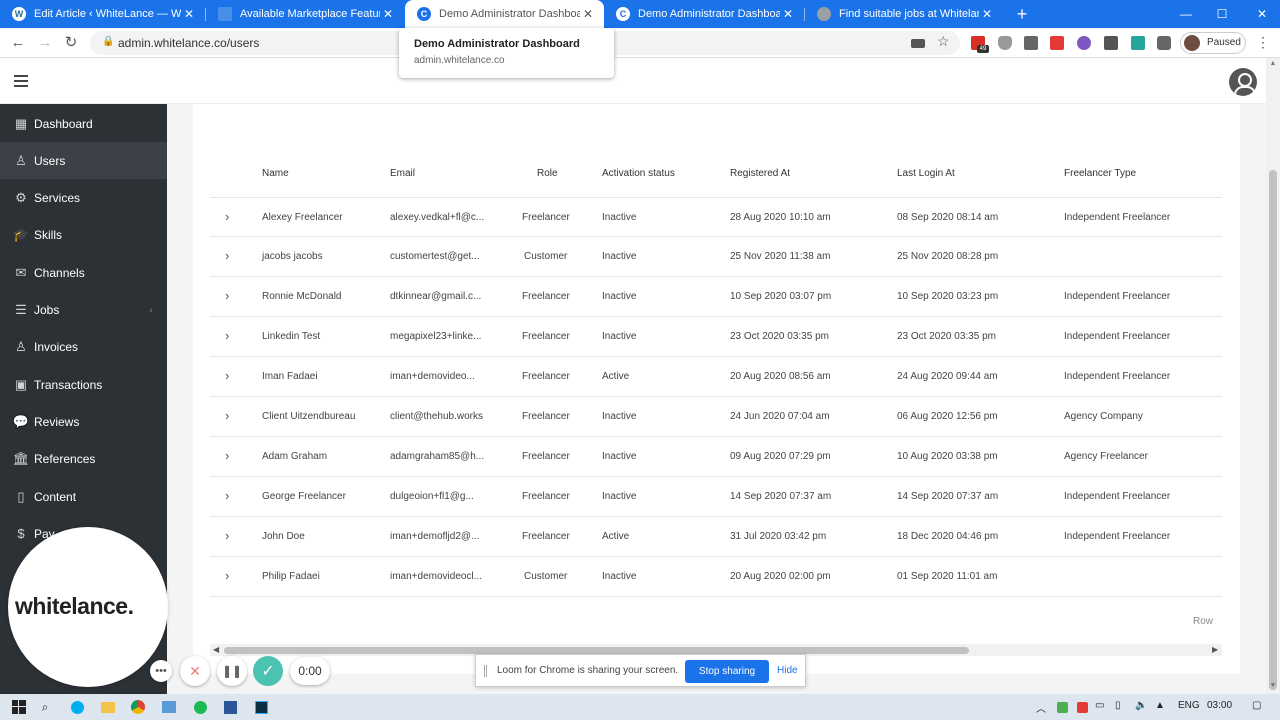 The width and height of the screenshot is (1280, 720). I want to click on window-close-icon: ✕, so click(1262, 14).